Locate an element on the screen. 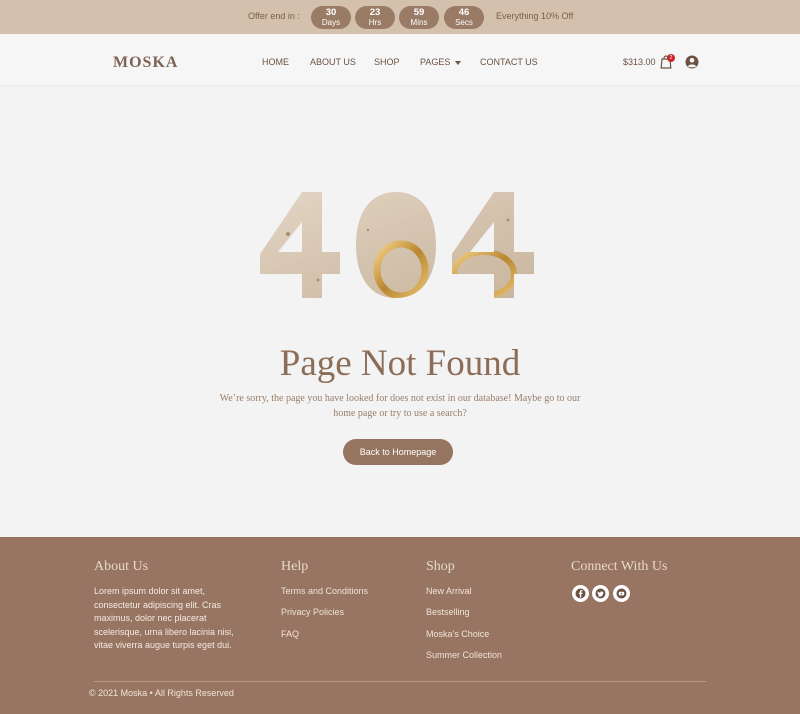  footer-link-terms: Terms and Conditions is located at coordinates (324, 591).